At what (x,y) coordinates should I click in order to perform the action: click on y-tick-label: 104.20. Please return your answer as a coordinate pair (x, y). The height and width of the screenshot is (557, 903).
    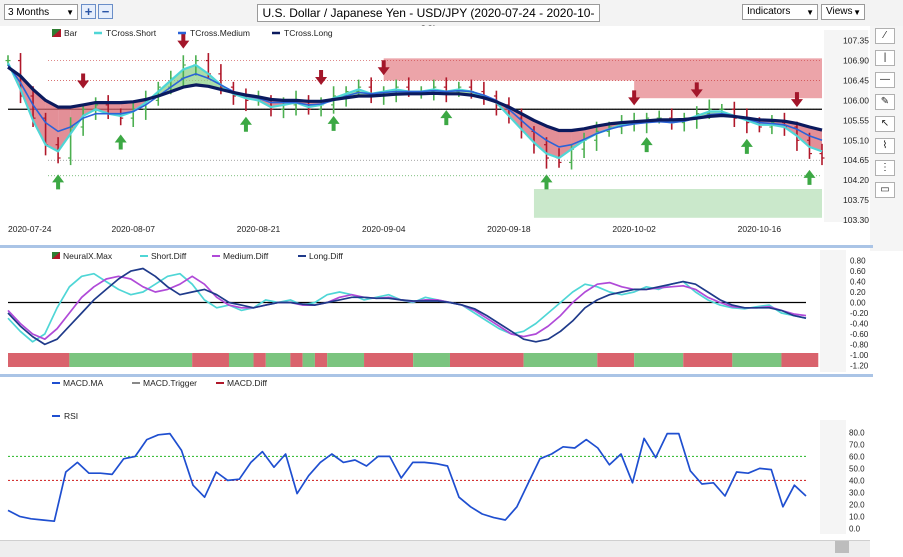
    Looking at the image, I should click on (856, 180).